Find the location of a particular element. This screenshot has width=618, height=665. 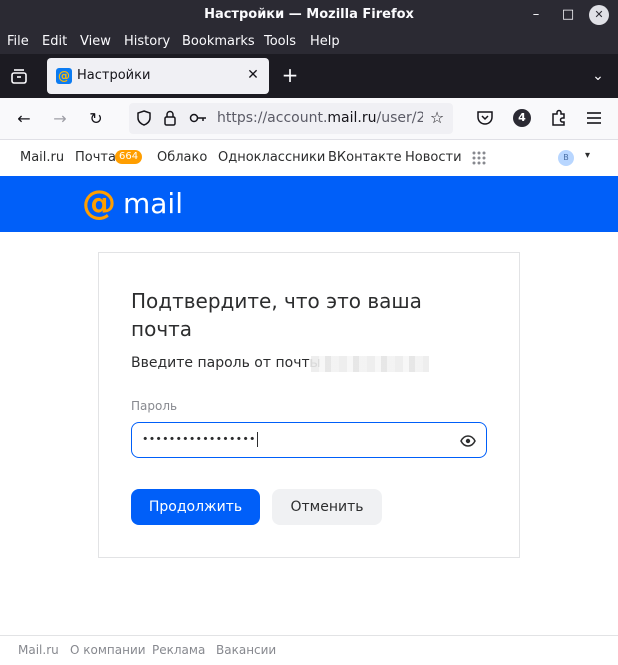

tracking-shield-icon is located at coordinates (144, 118).